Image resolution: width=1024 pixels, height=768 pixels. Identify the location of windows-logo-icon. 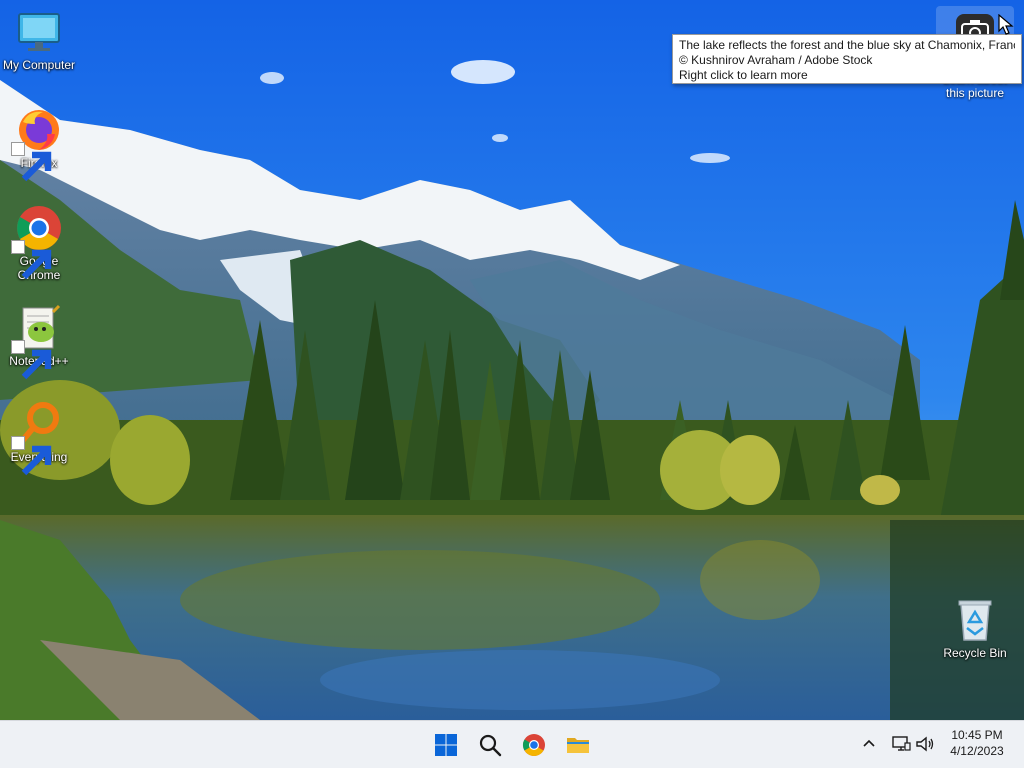
(446, 745).